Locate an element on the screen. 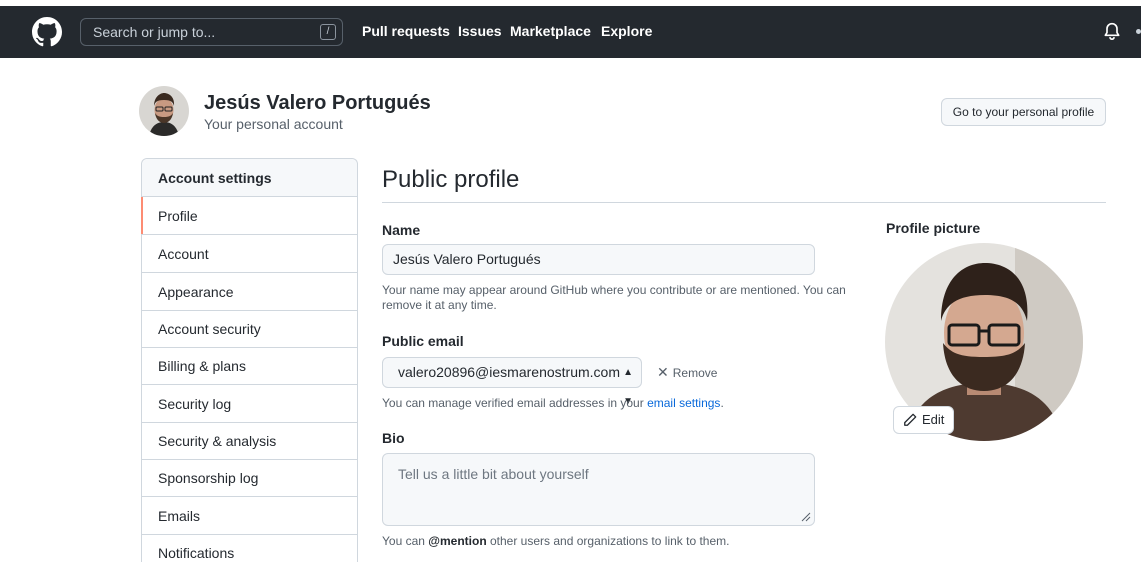 This screenshot has height=562, width=1141. sidebar-item-billing: Billing & plans is located at coordinates (249, 366).